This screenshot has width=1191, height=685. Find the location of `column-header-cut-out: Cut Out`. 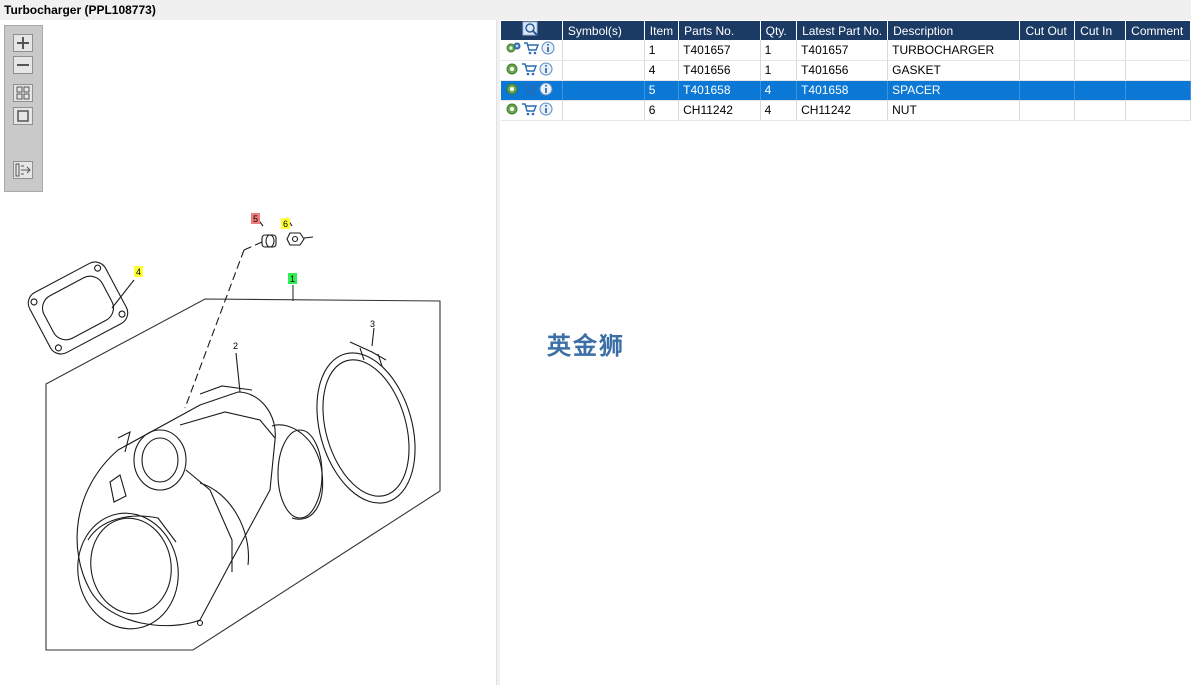

column-header-cut-out: Cut Out is located at coordinates (1047, 30).